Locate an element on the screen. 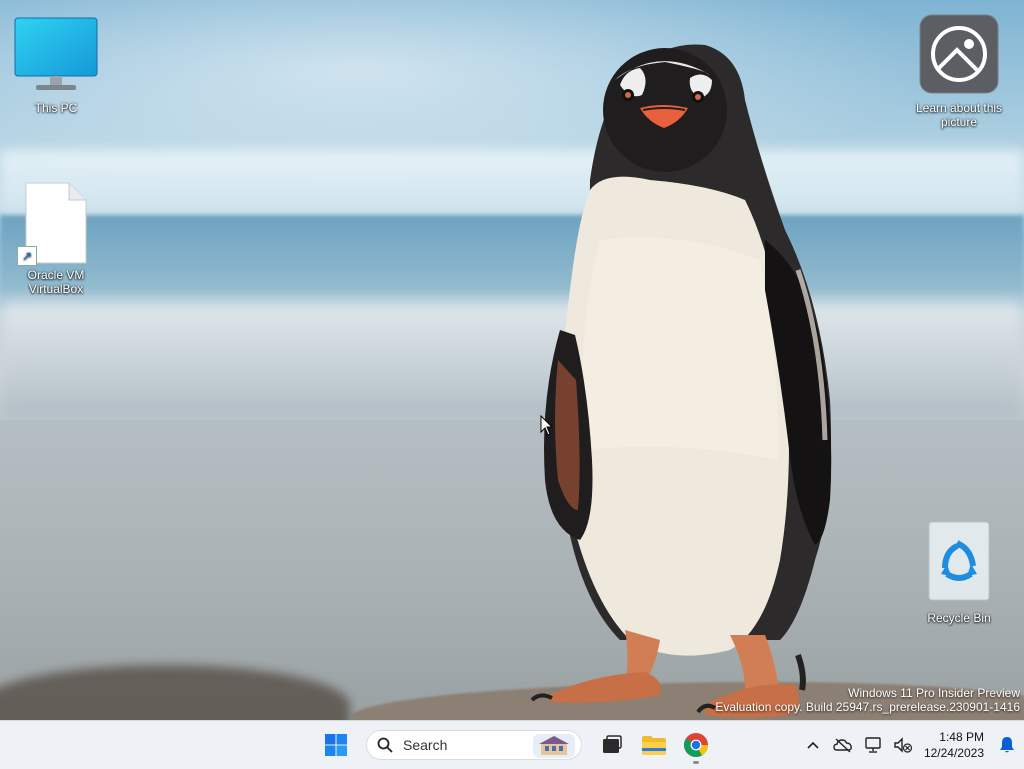 This screenshot has height=769, width=1024. task-view-icon is located at coordinates (612, 744).